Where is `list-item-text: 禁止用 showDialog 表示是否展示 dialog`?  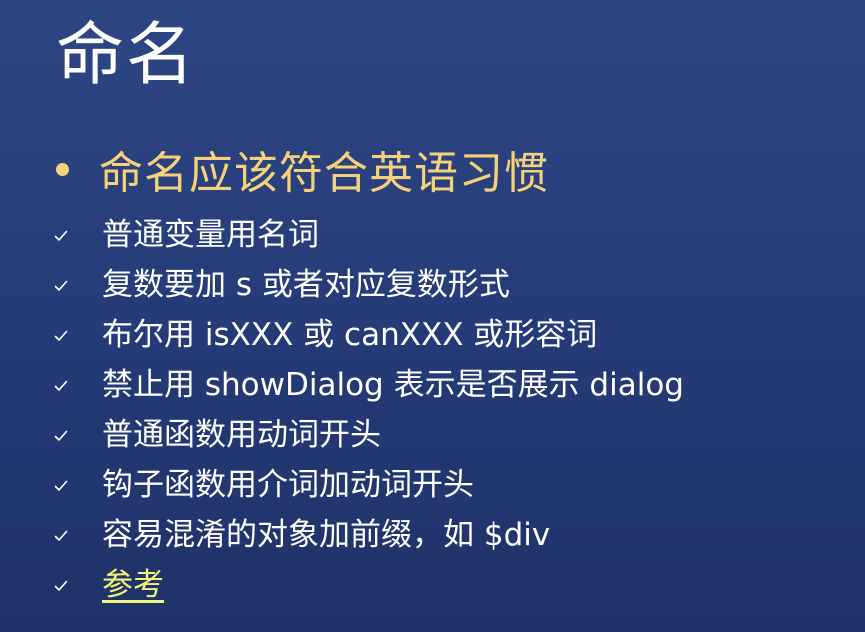
list-item-text: 禁止用 showDialog 表示是否展示 dialog is located at coordinates (393, 384).